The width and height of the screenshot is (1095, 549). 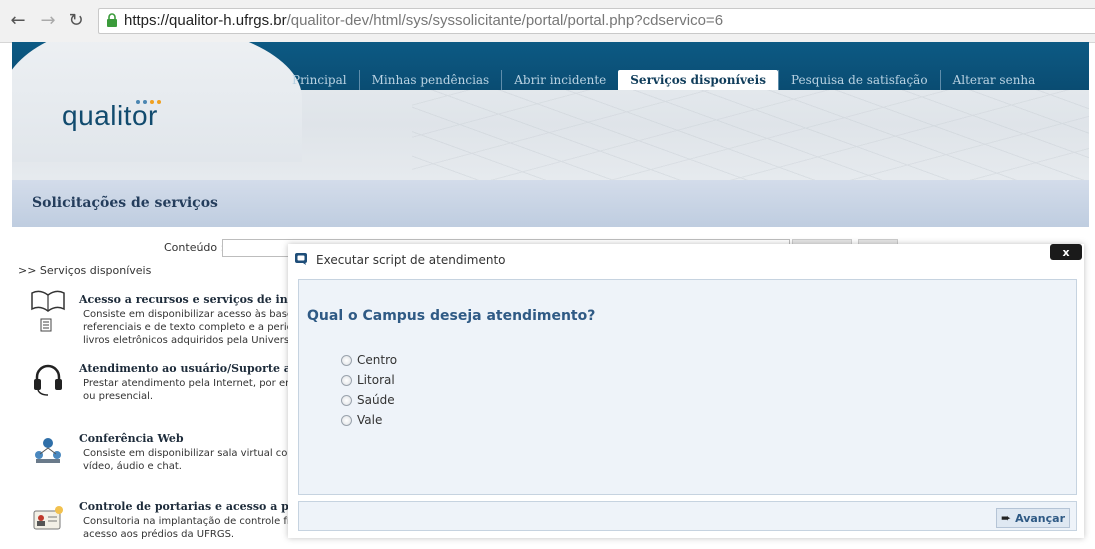 I want to click on question-text: Qual o Campus deseja atendimento?, so click(x=451, y=316).